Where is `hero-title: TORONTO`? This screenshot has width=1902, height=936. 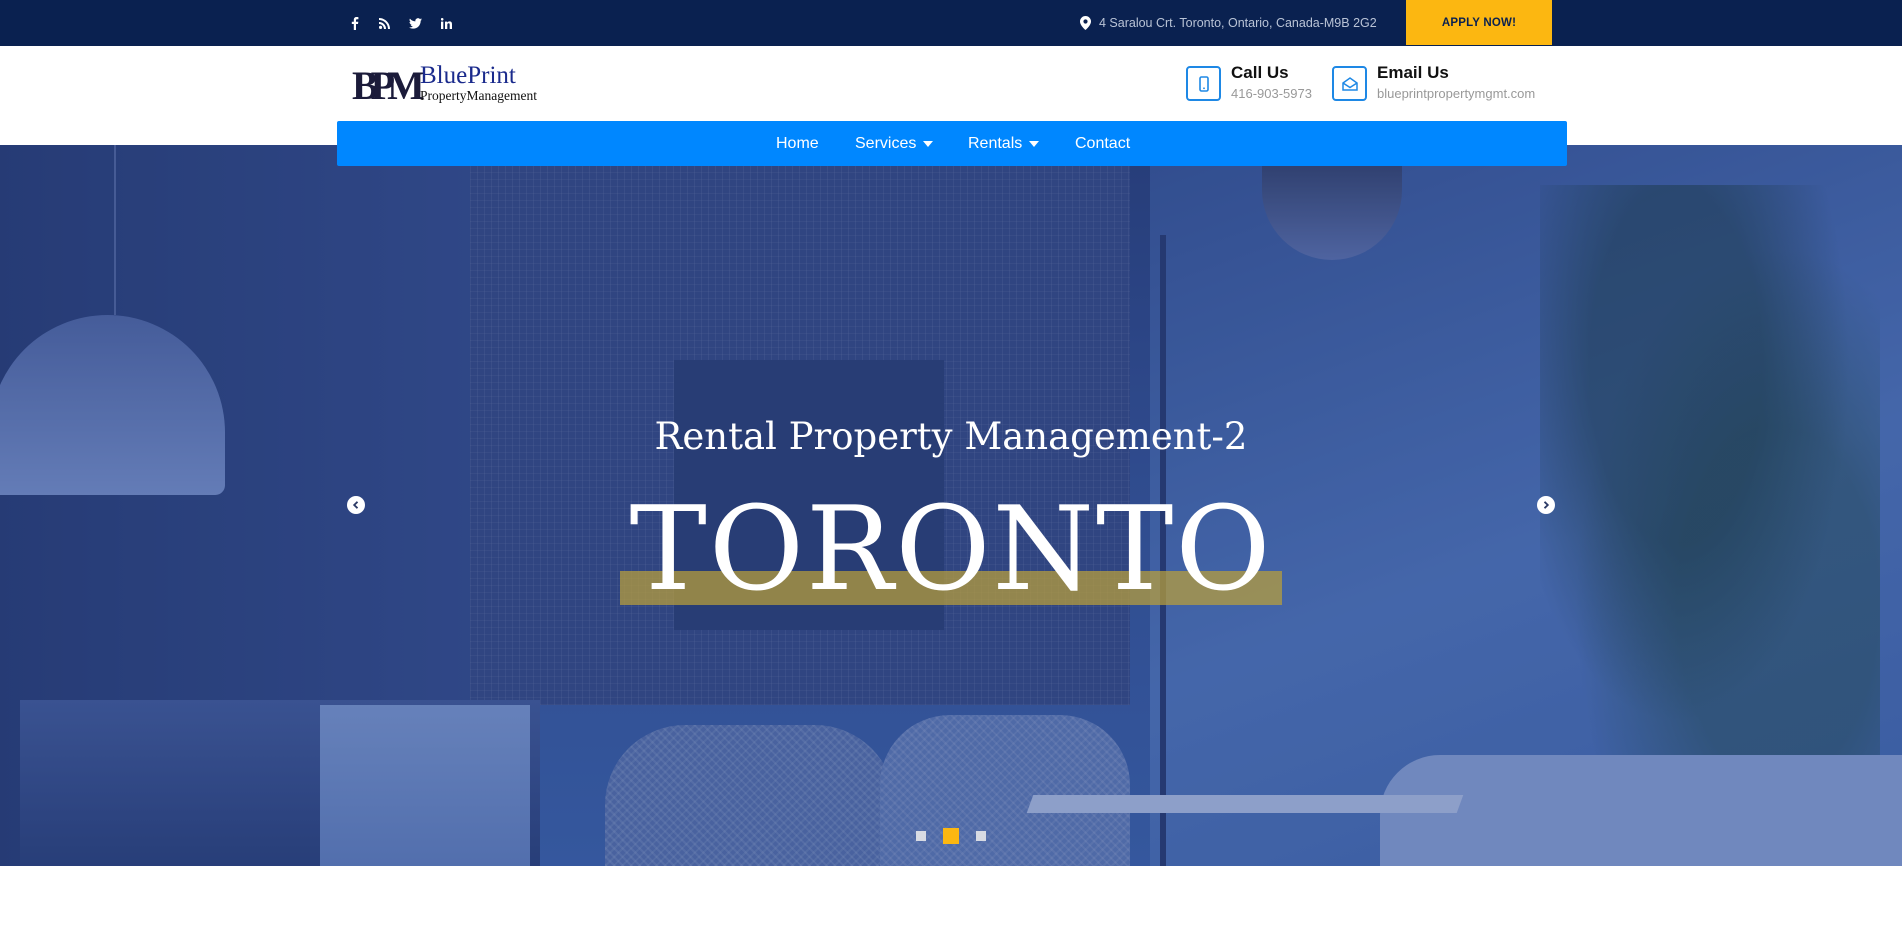
hero-title: TORONTO is located at coordinates (951, 550).